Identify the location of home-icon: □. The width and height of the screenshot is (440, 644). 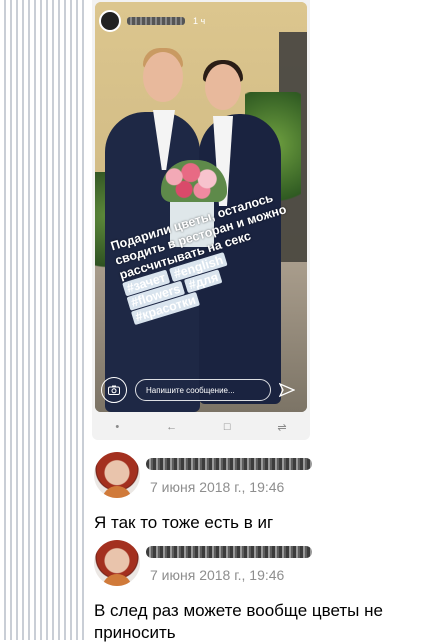
(227, 427).